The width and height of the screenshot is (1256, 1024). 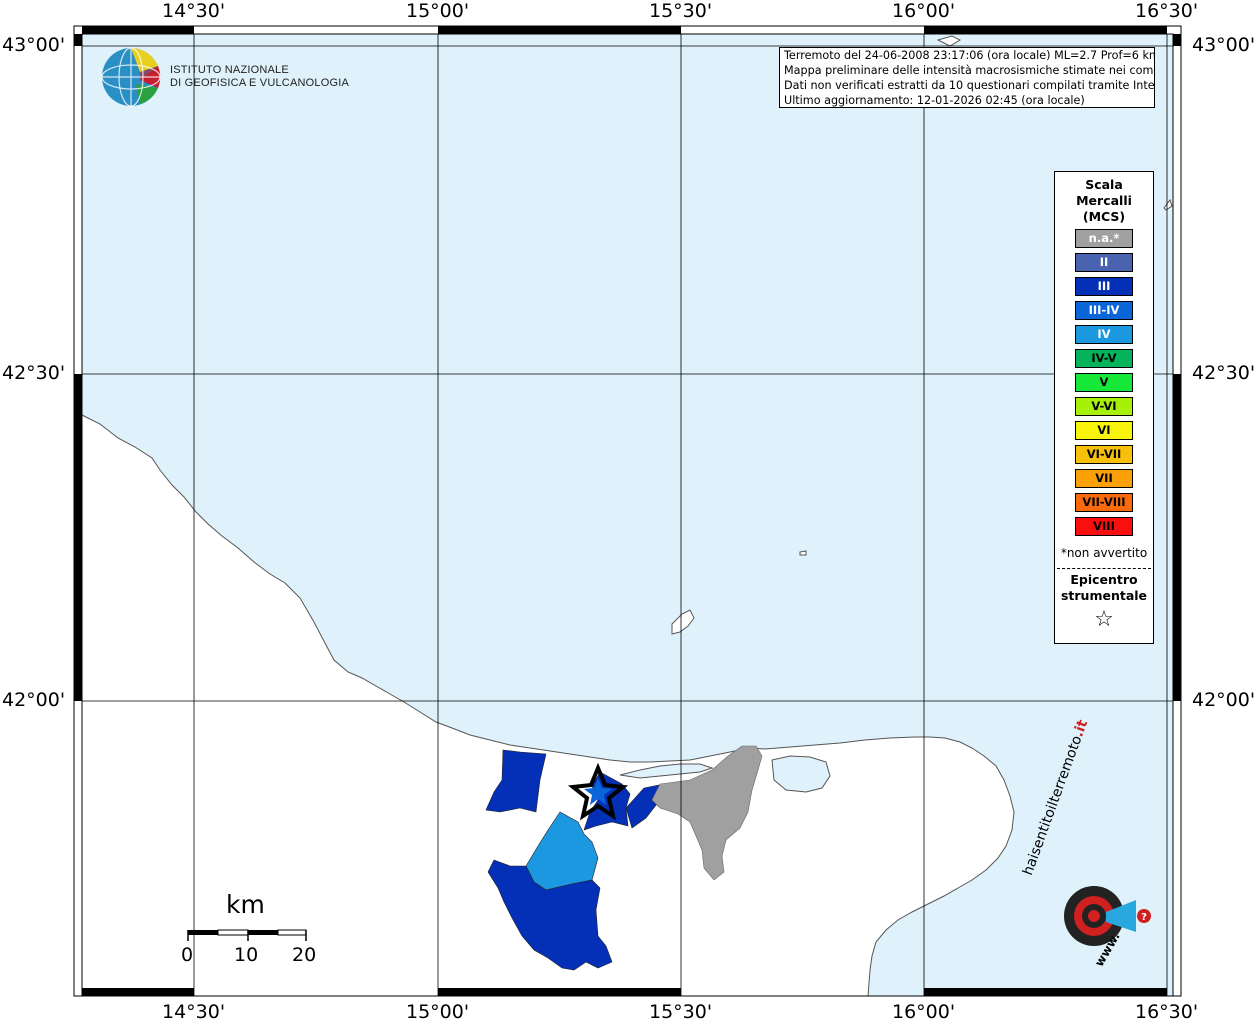 I want to click on scale-label: 10, so click(x=246, y=955).